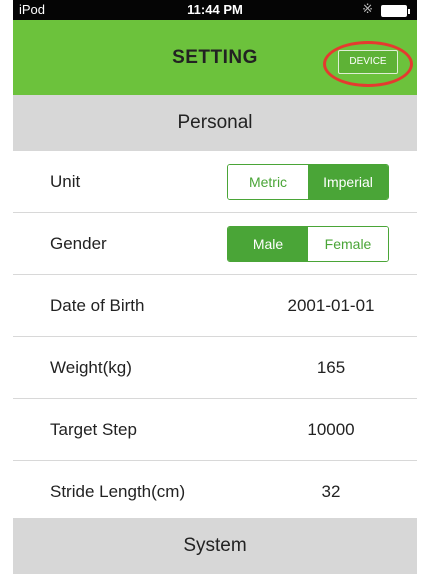  I want to click on unit-option-metric: Metric, so click(268, 182).